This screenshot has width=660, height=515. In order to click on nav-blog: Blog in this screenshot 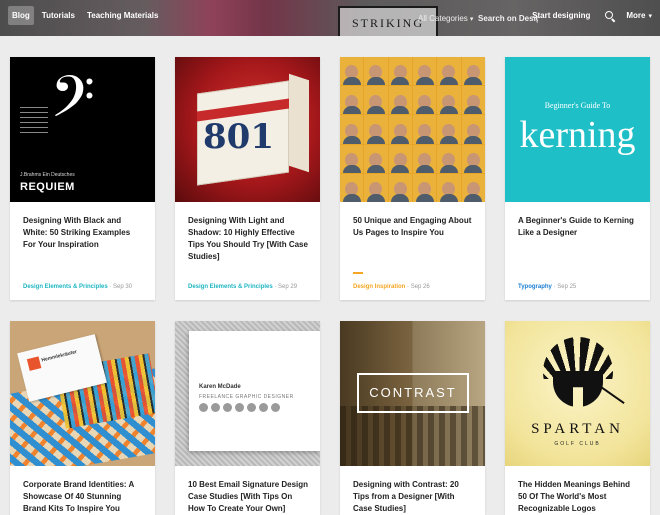, I will do `click(21, 15)`.